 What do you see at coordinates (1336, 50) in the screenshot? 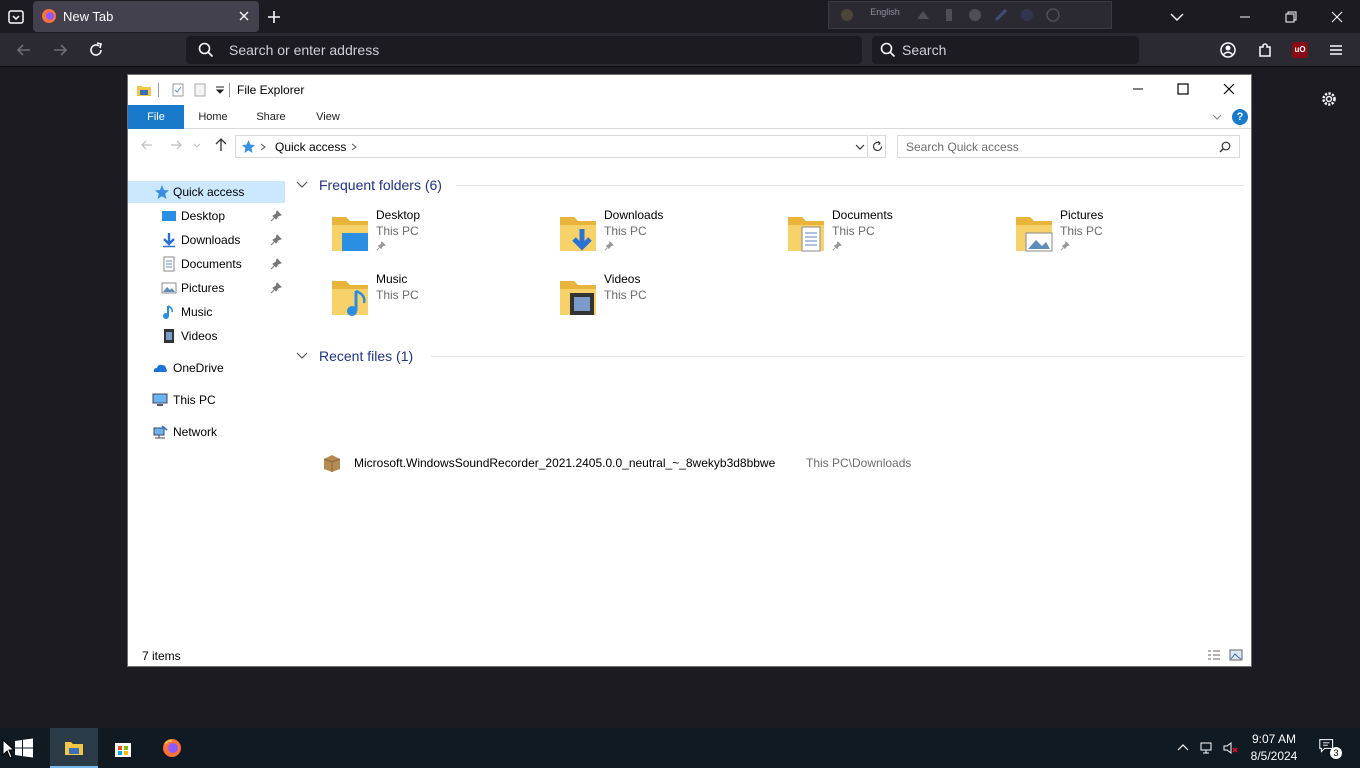
I see `menu-icon` at bounding box center [1336, 50].